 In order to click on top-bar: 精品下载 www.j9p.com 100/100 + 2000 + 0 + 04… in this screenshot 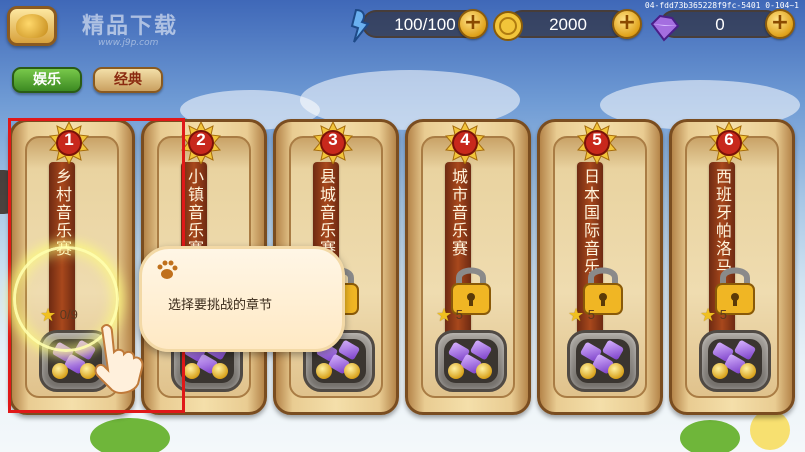, I will do `click(402, 24)`.